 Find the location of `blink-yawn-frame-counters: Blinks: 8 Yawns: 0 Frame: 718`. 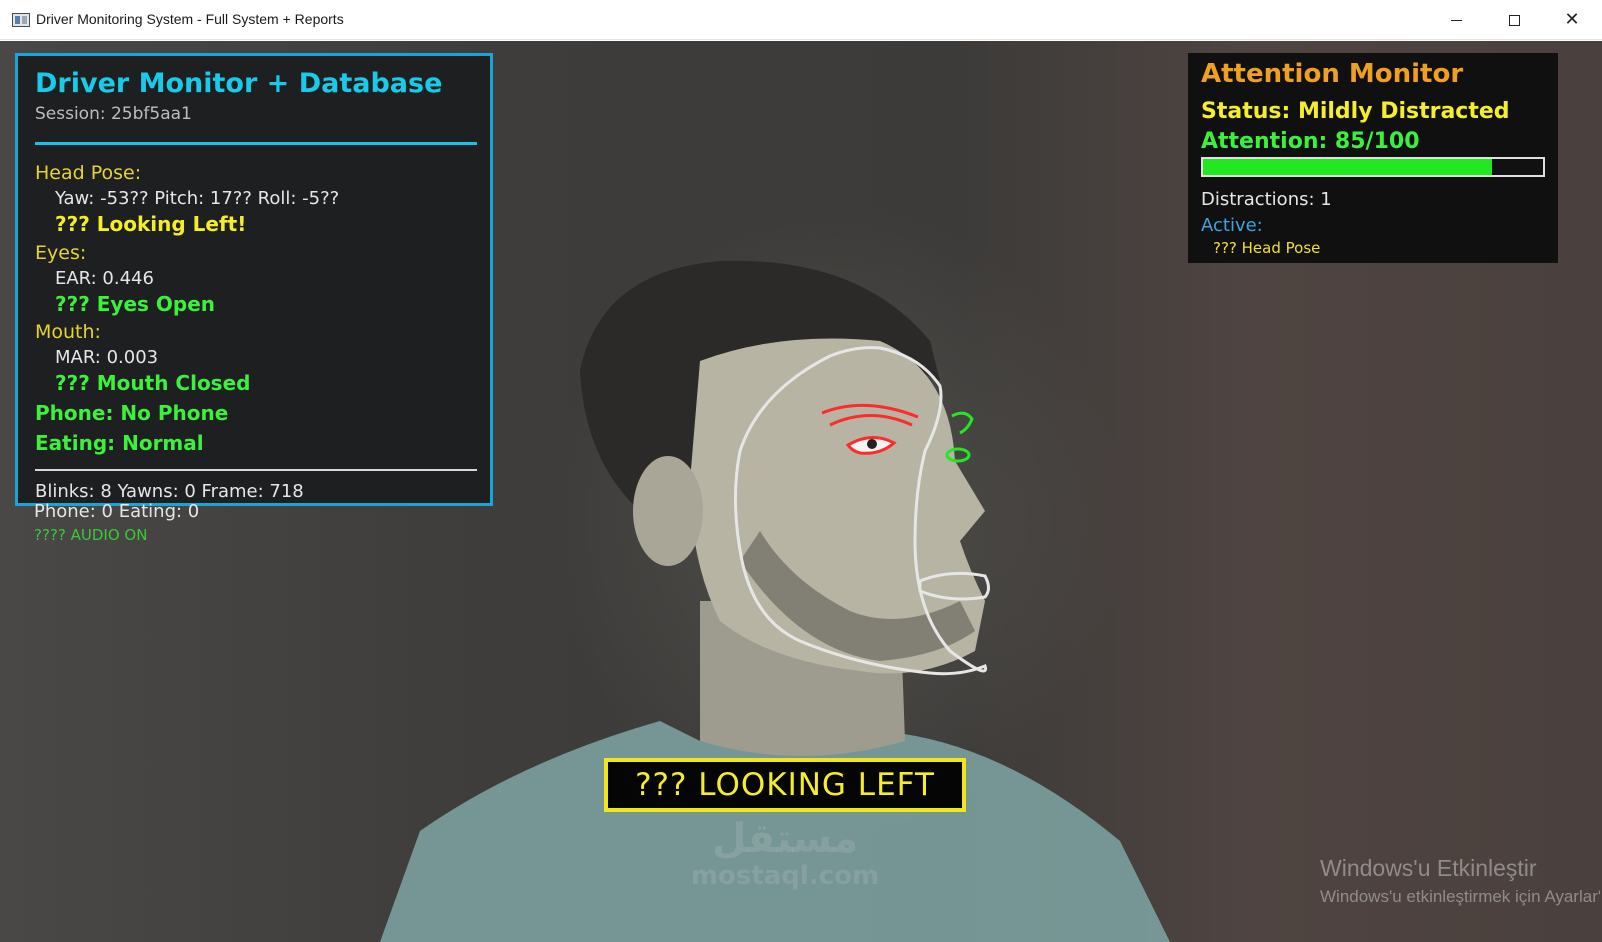

blink-yawn-frame-counters: Blinks: 8 Yawns: 0 Frame: 718 is located at coordinates (169, 491).